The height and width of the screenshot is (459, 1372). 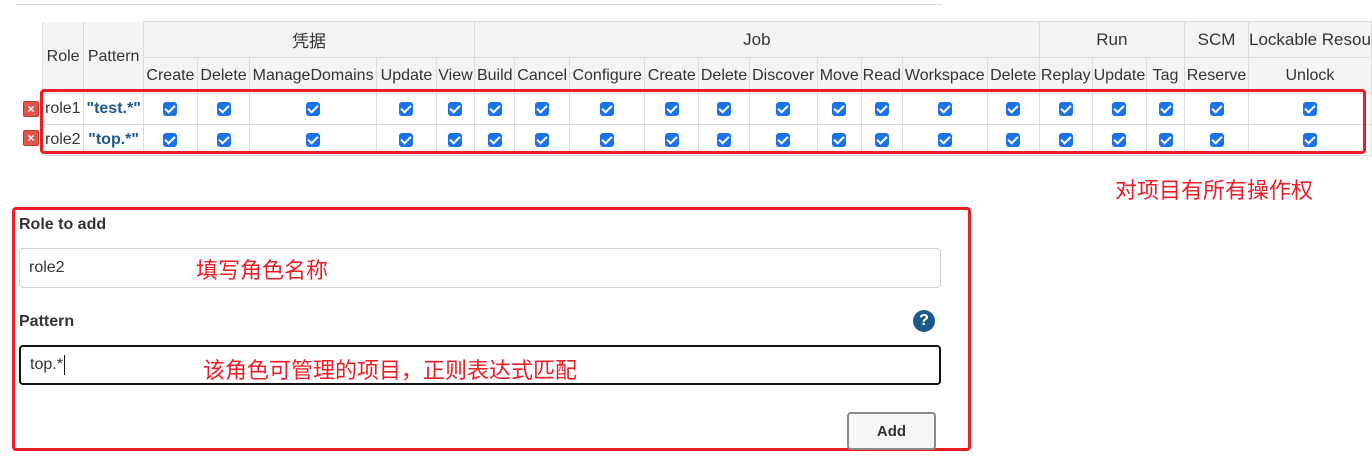 What do you see at coordinates (63, 57) in the screenshot?
I see `role-column-header: Role` at bounding box center [63, 57].